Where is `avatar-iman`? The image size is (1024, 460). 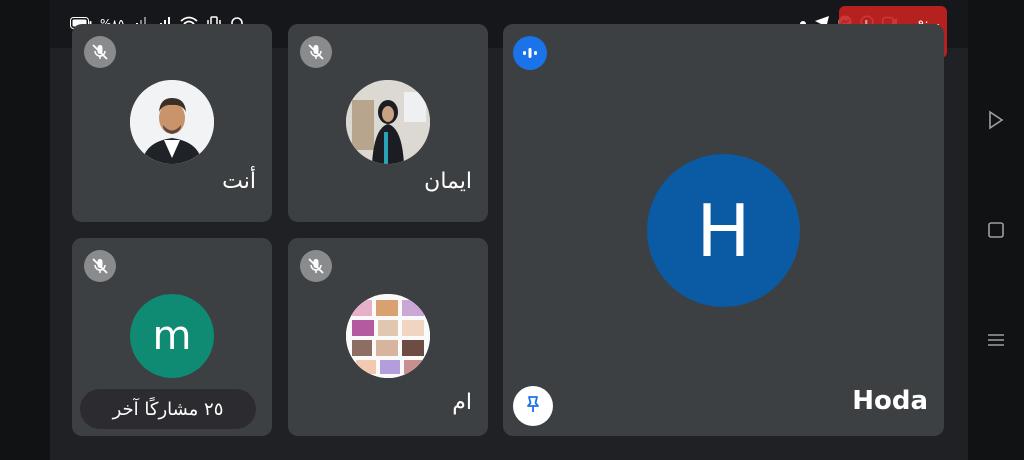 avatar-iman is located at coordinates (388, 122).